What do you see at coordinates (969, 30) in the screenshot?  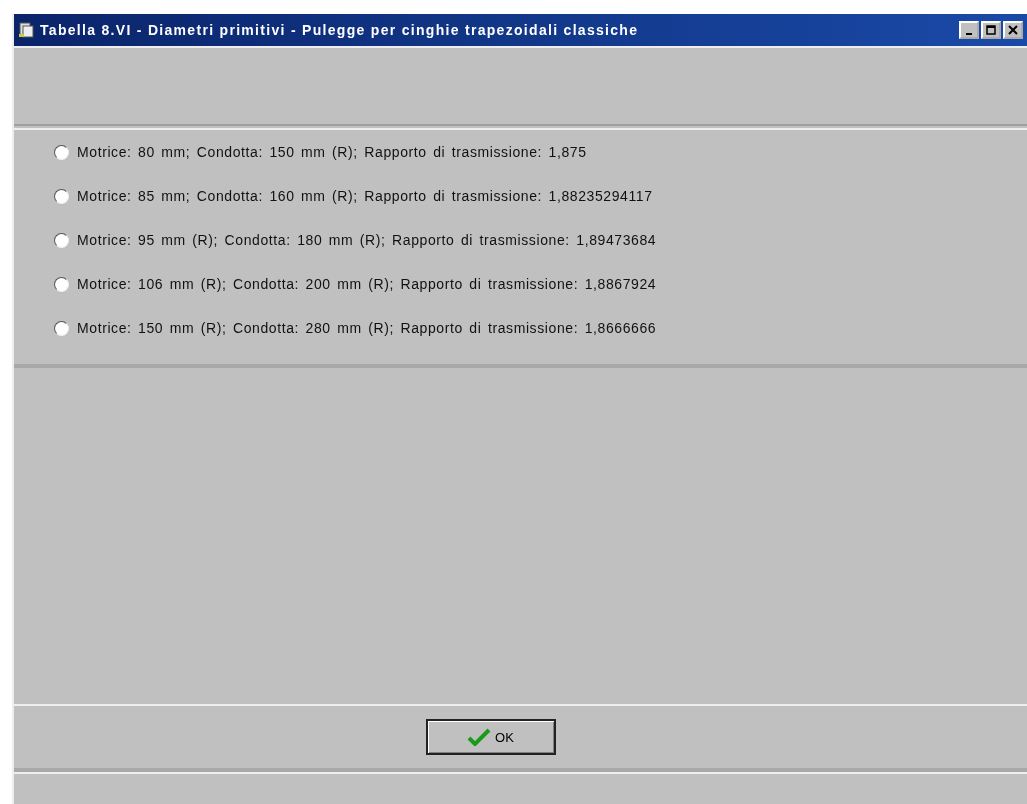 I see `minimize-button` at bounding box center [969, 30].